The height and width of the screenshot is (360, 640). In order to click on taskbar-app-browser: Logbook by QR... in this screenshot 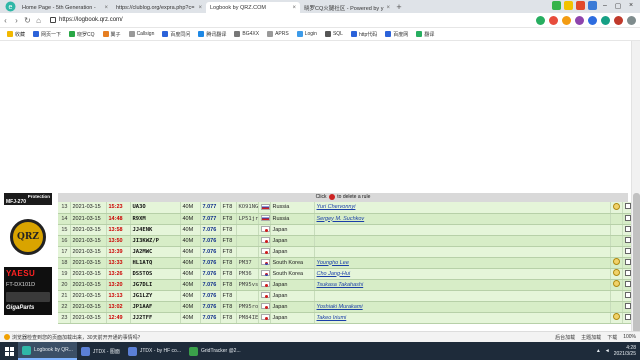, I will do `click(47, 351)`.